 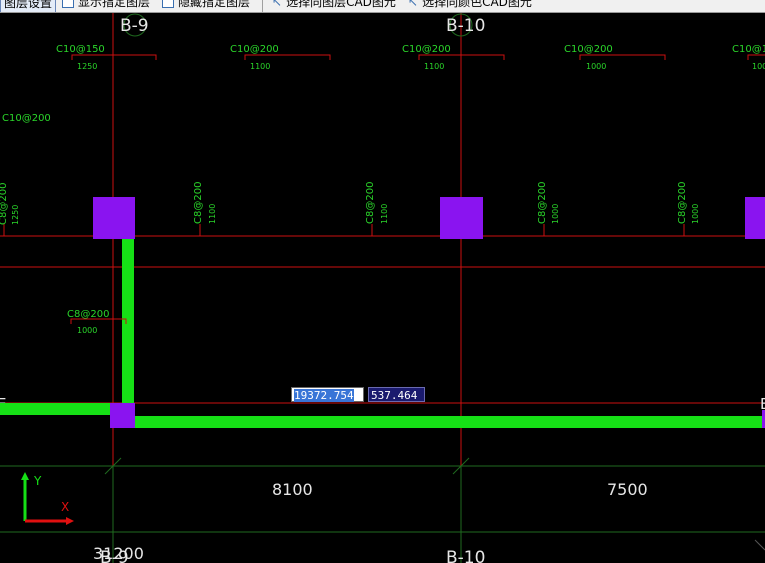 What do you see at coordinates (65, 507) in the screenshot?
I see `ucs-x-label: X` at bounding box center [65, 507].